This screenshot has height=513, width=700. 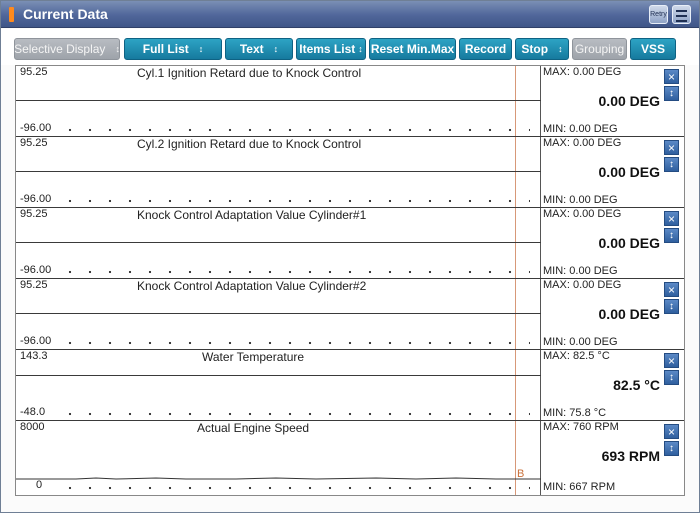 What do you see at coordinates (630, 456) in the screenshot?
I see `stat-current: 693 RPM` at bounding box center [630, 456].